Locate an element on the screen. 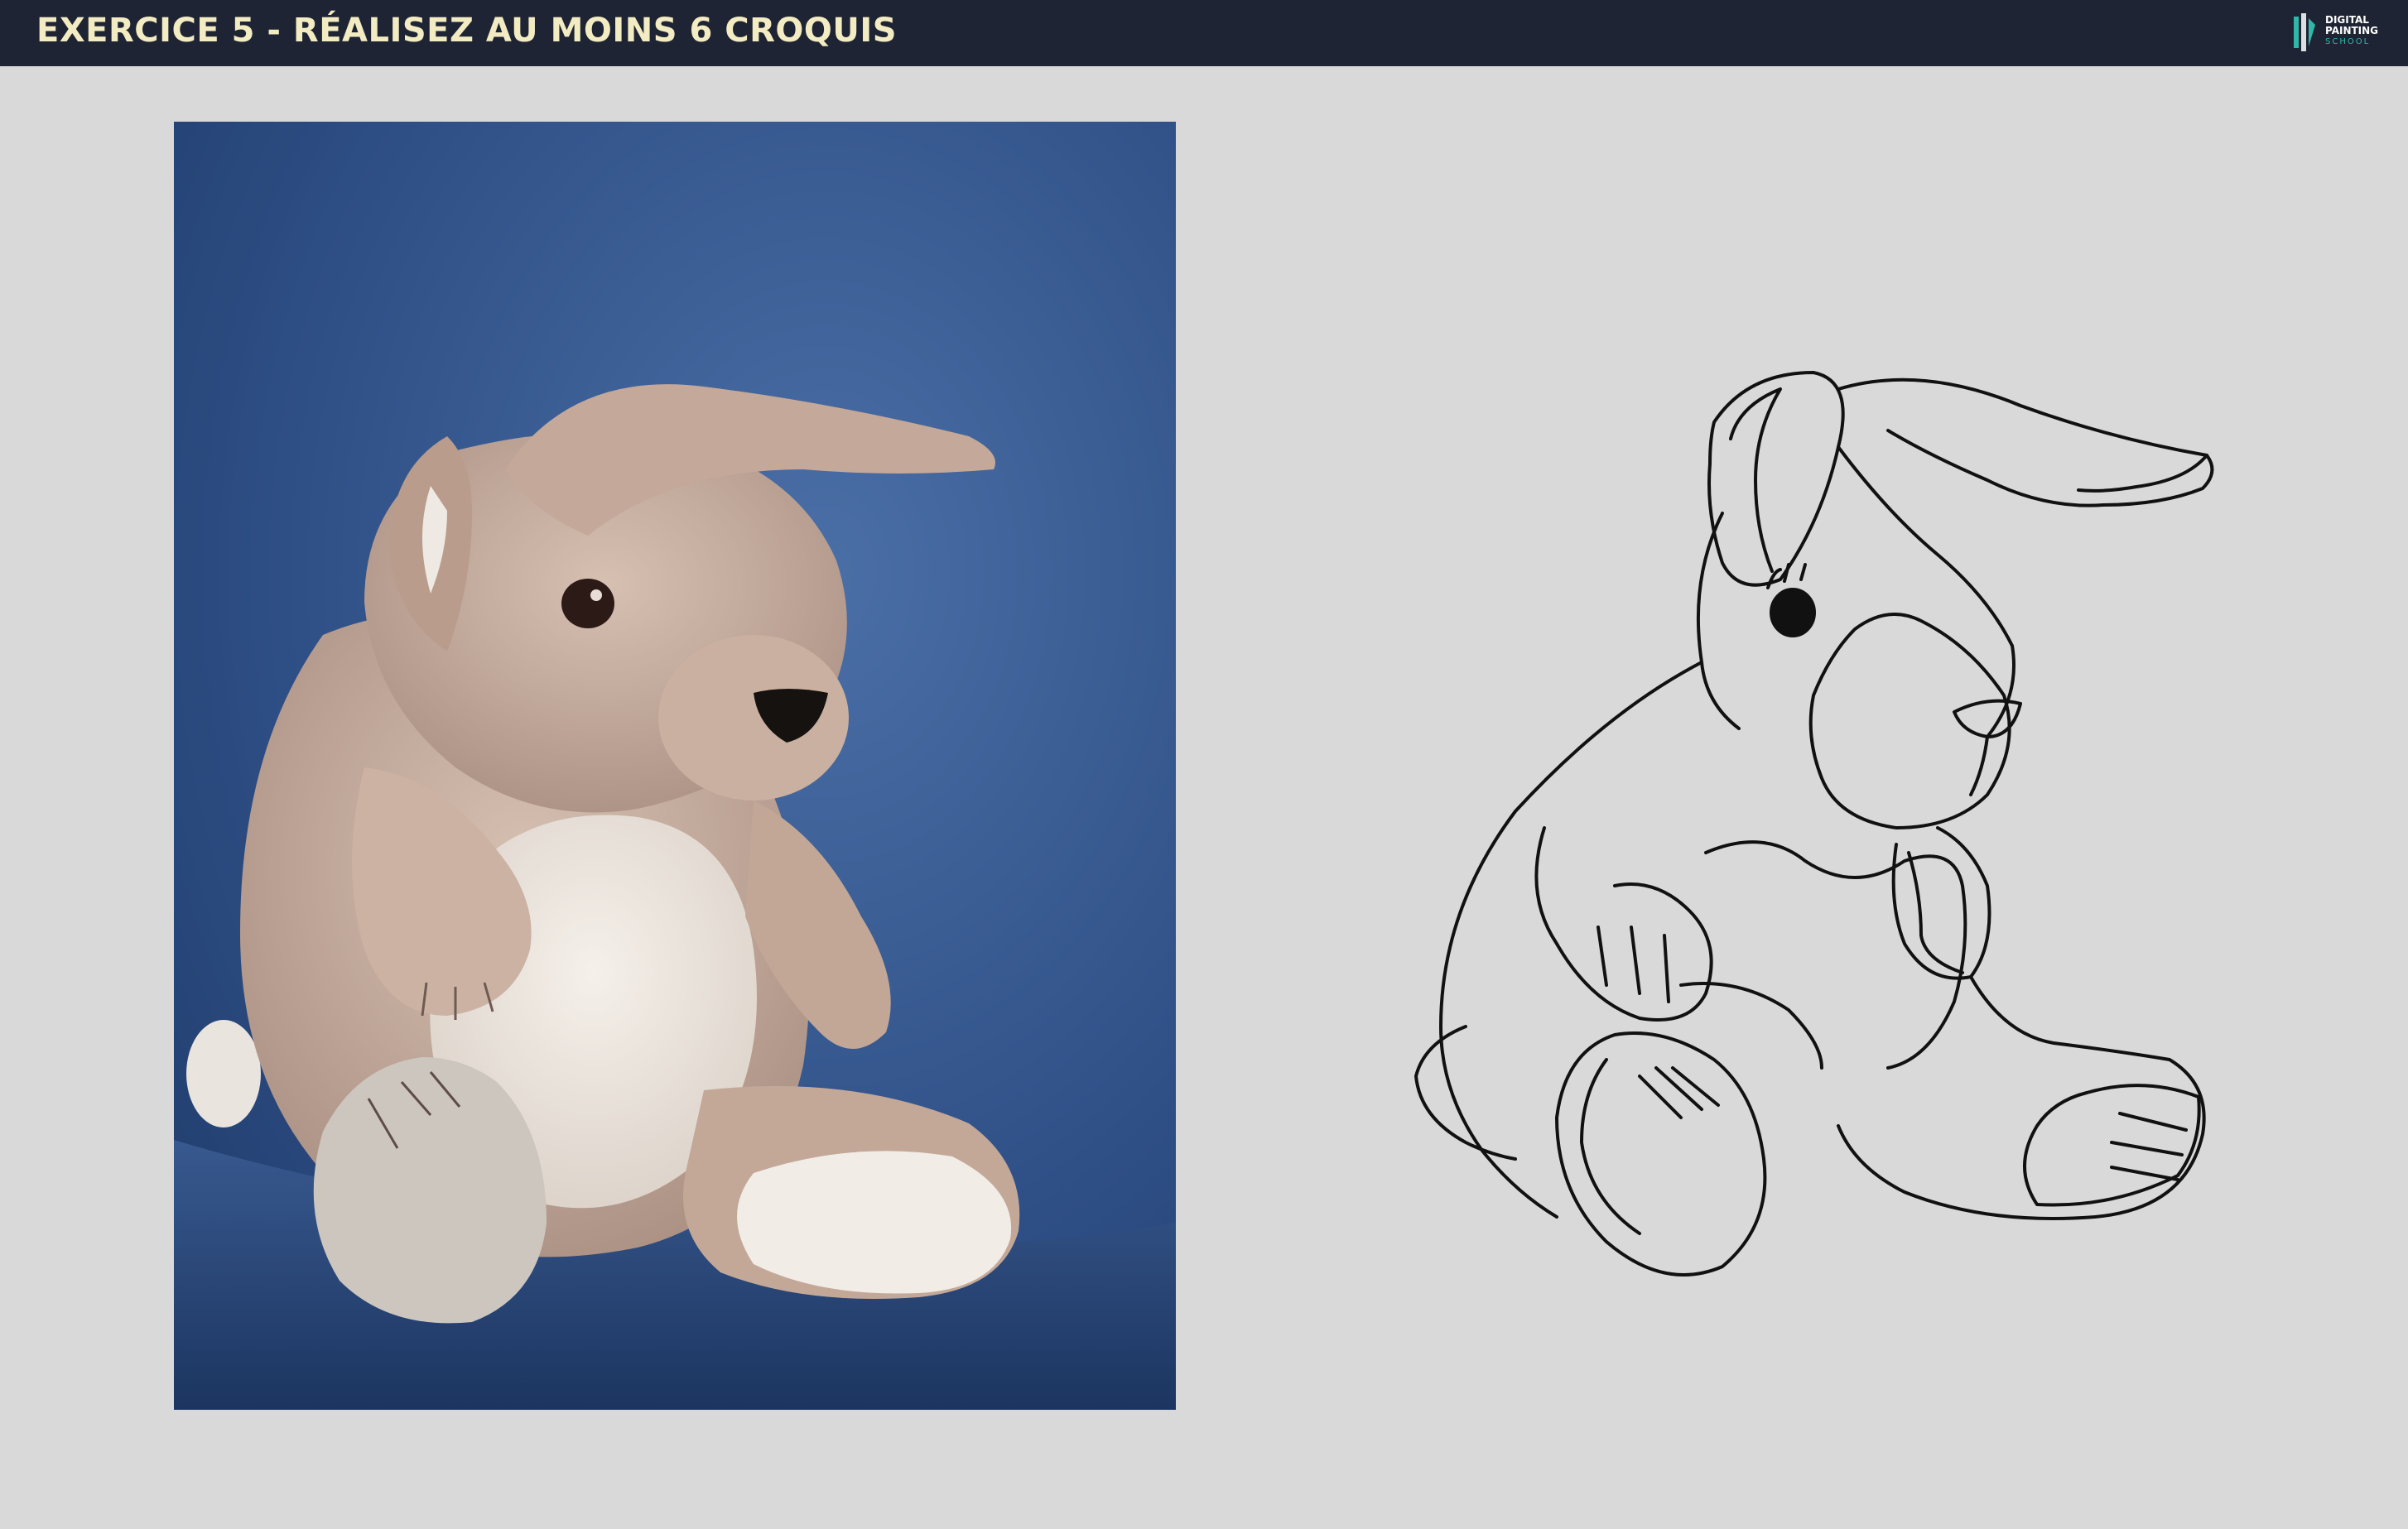 This screenshot has height=1529, width=2408. paintbrush-logo-icon is located at coordinates (2305, 32).